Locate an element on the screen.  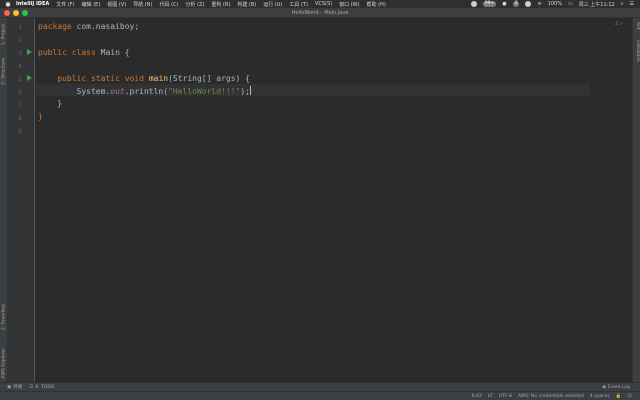
event-log-button: ◉ Event Log is located at coordinates (616, 387).